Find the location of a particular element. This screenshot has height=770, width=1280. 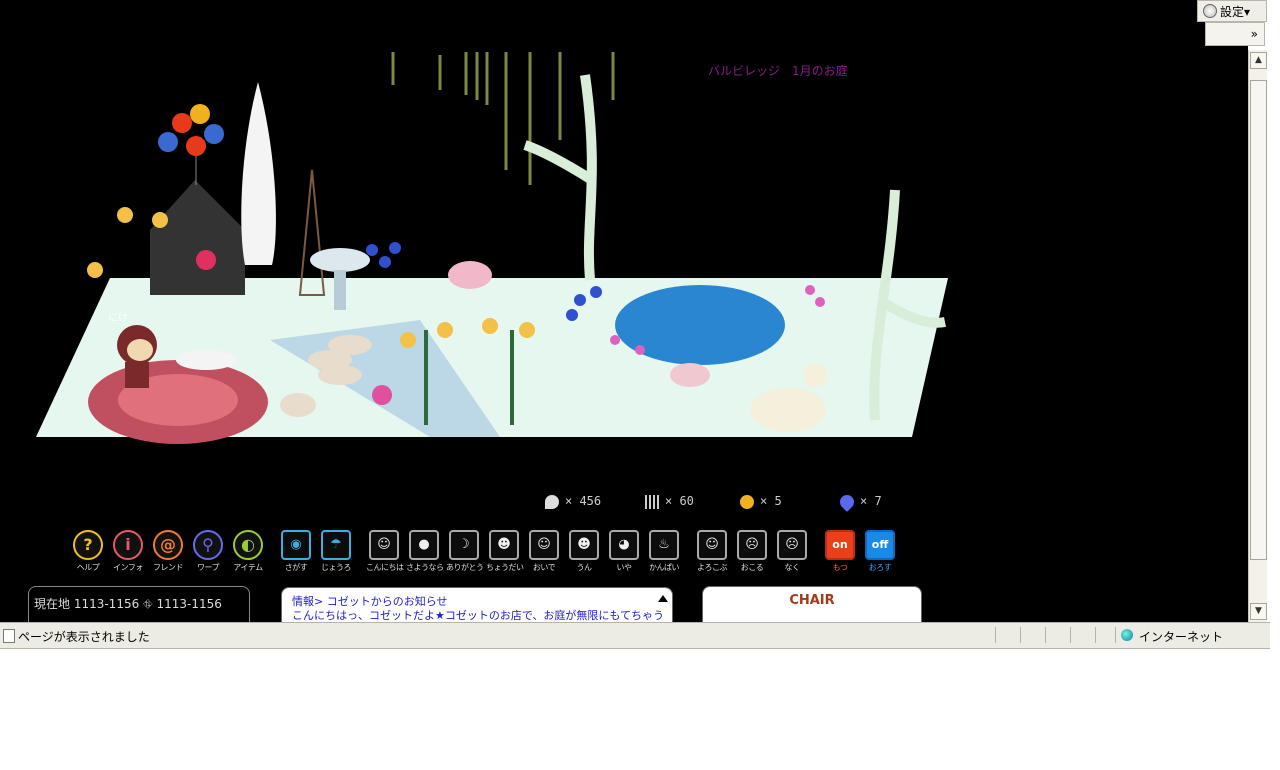

seed-icon is located at coordinates (552, 501).